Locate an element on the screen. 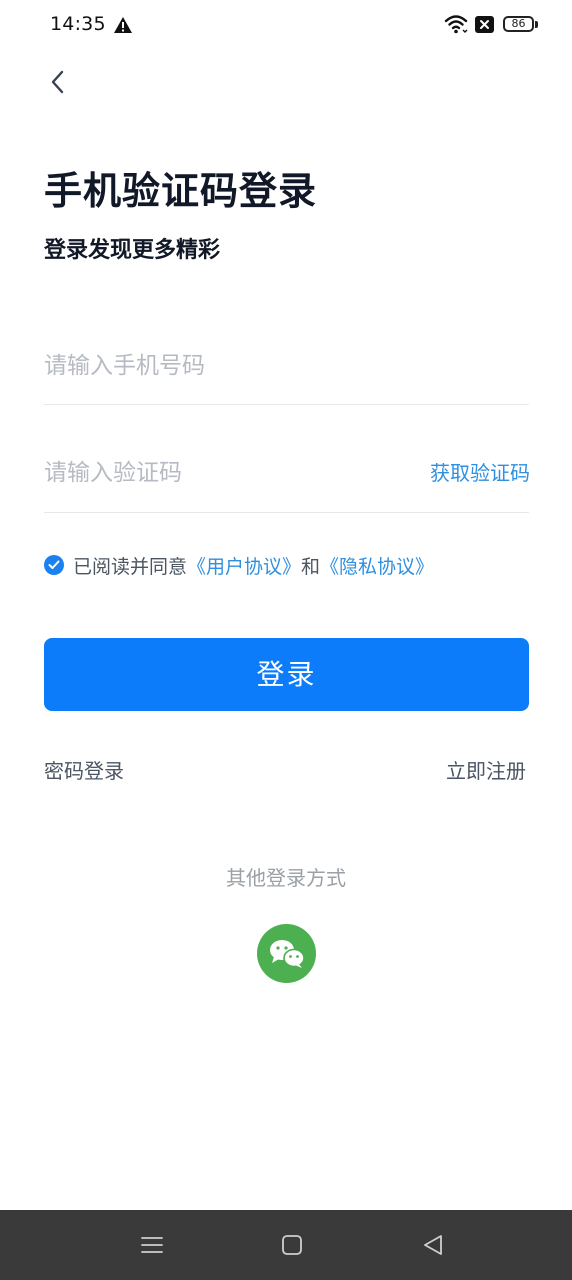 The height and width of the screenshot is (1280, 572). wifi-icon is located at coordinates (456, 24).